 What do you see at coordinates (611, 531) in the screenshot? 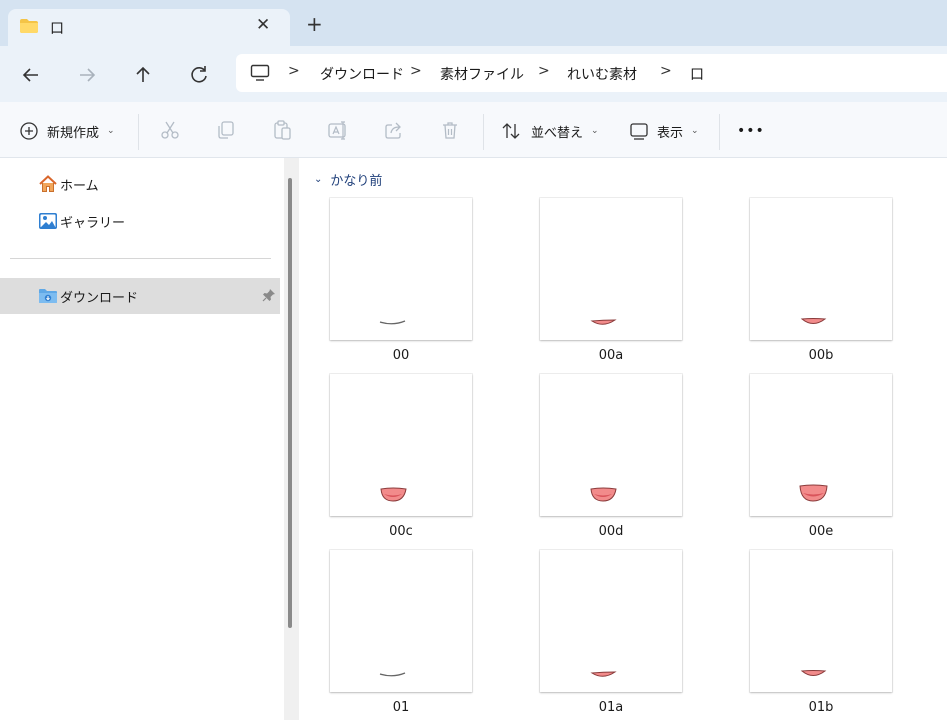
I see `file-name: 00d` at bounding box center [611, 531].